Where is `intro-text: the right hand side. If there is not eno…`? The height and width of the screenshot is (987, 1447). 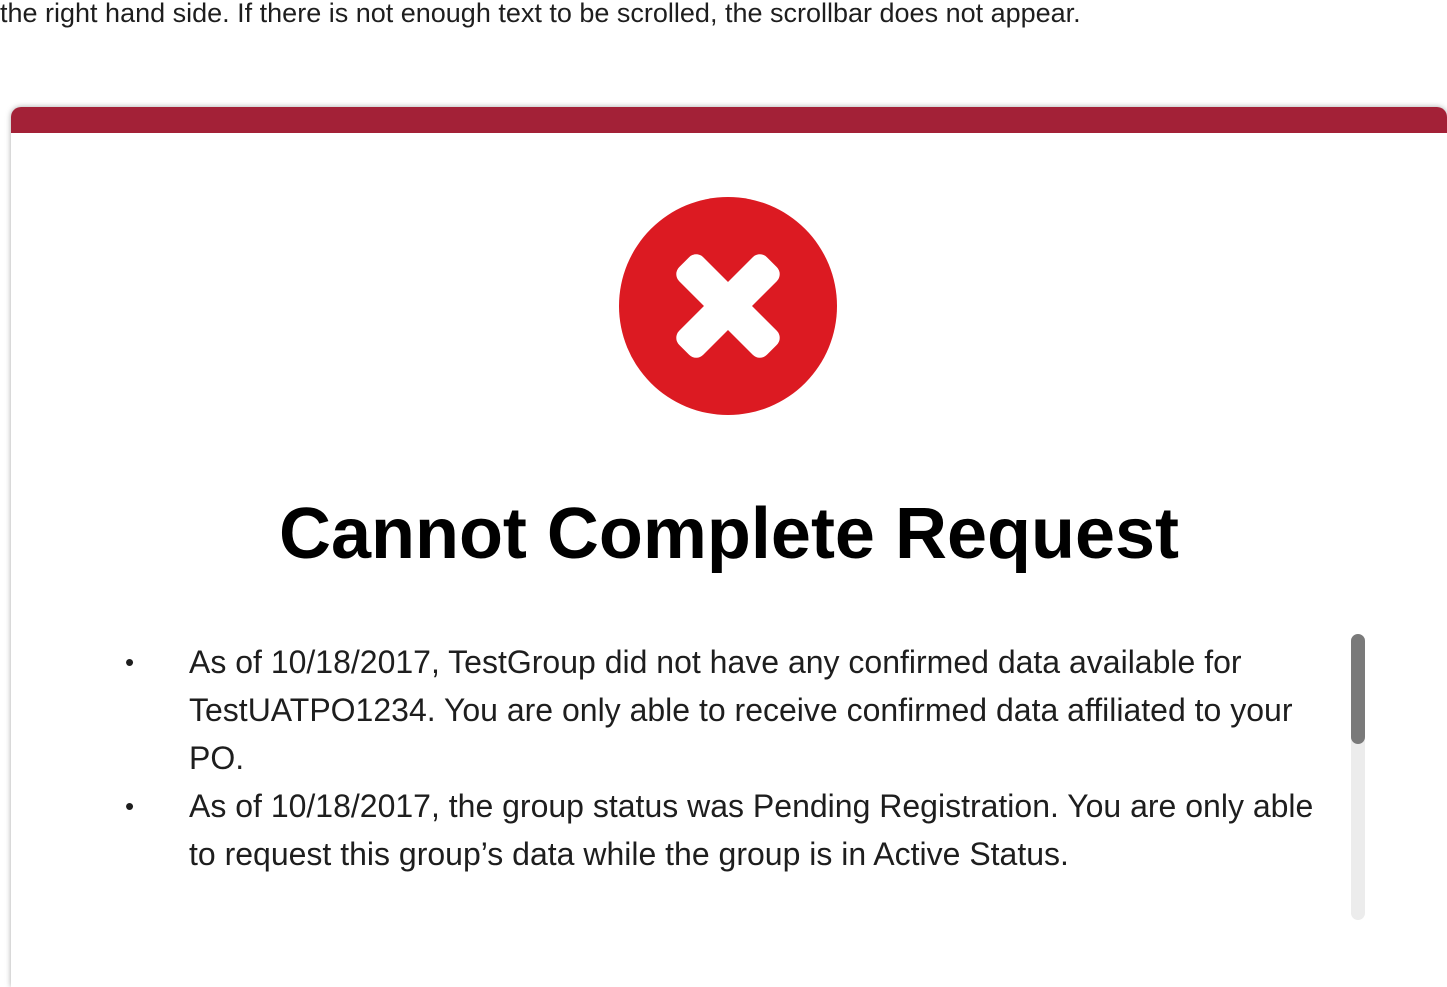
intro-text: the right hand side. If there is not eno… is located at coordinates (540, 14).